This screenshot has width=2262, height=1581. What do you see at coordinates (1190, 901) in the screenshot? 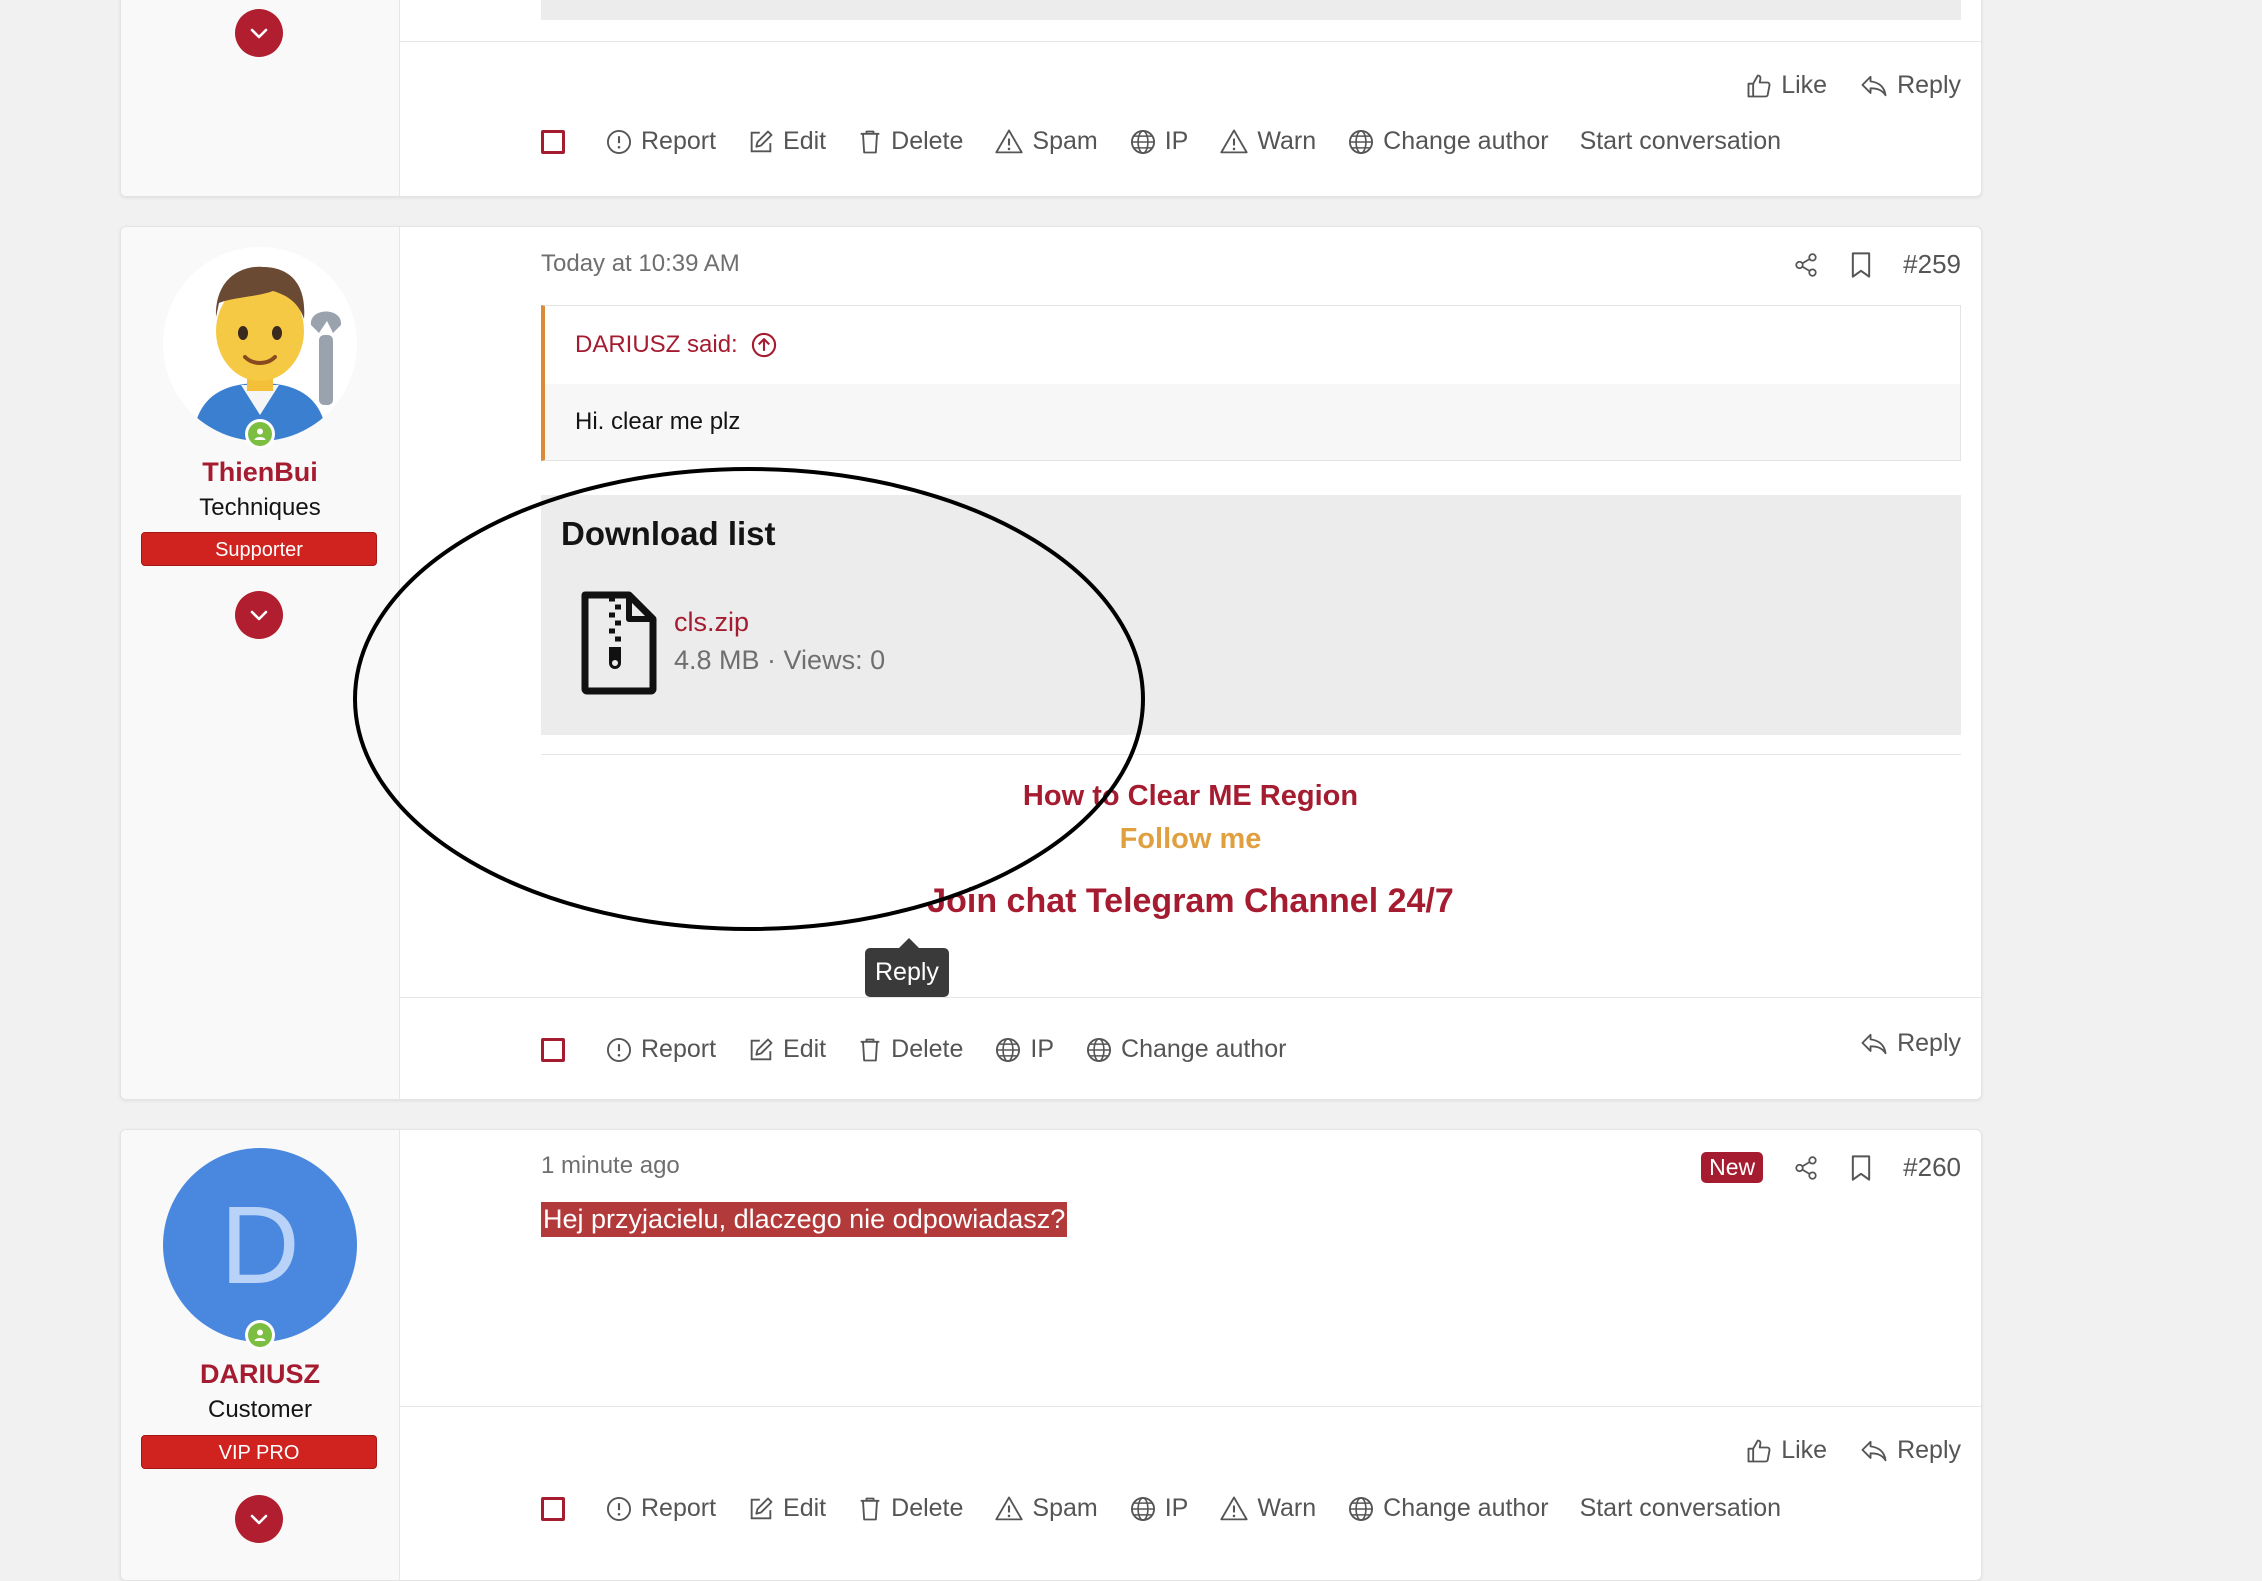
I see `signature-link-telegram: Join chat Telegram Channel 24/7` at bounding box center [1190, 901].